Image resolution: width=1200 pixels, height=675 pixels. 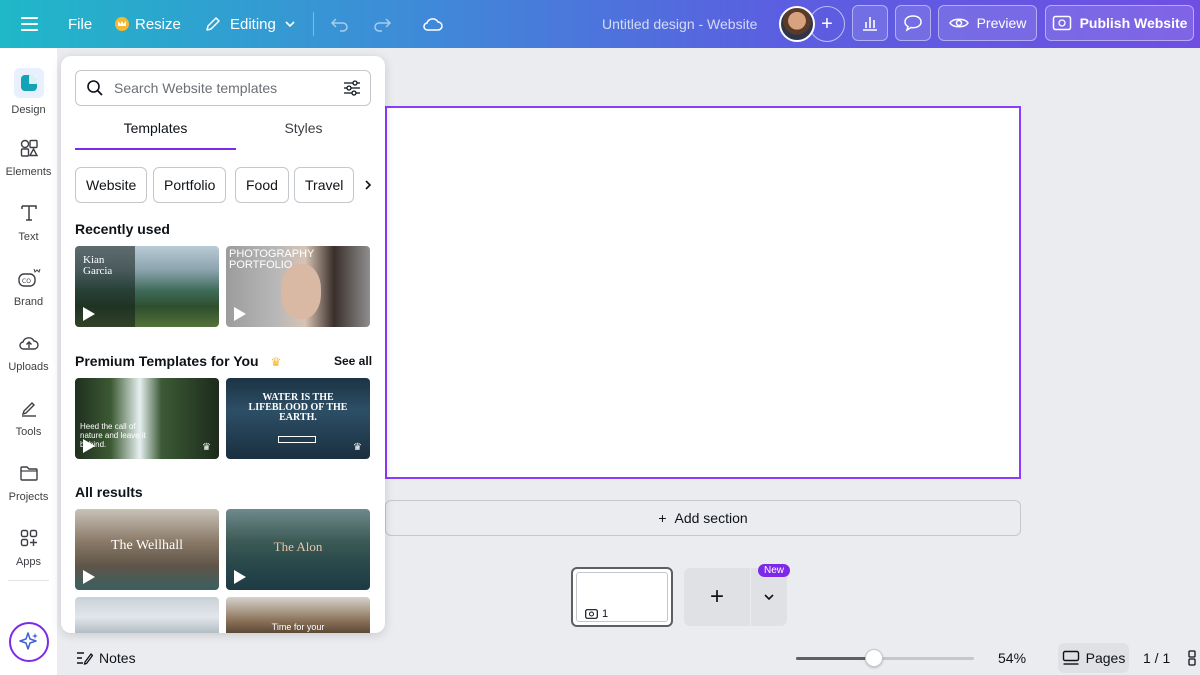 I want to click on template-thumbnail: The Wellhall, so click(x=147, y=549).